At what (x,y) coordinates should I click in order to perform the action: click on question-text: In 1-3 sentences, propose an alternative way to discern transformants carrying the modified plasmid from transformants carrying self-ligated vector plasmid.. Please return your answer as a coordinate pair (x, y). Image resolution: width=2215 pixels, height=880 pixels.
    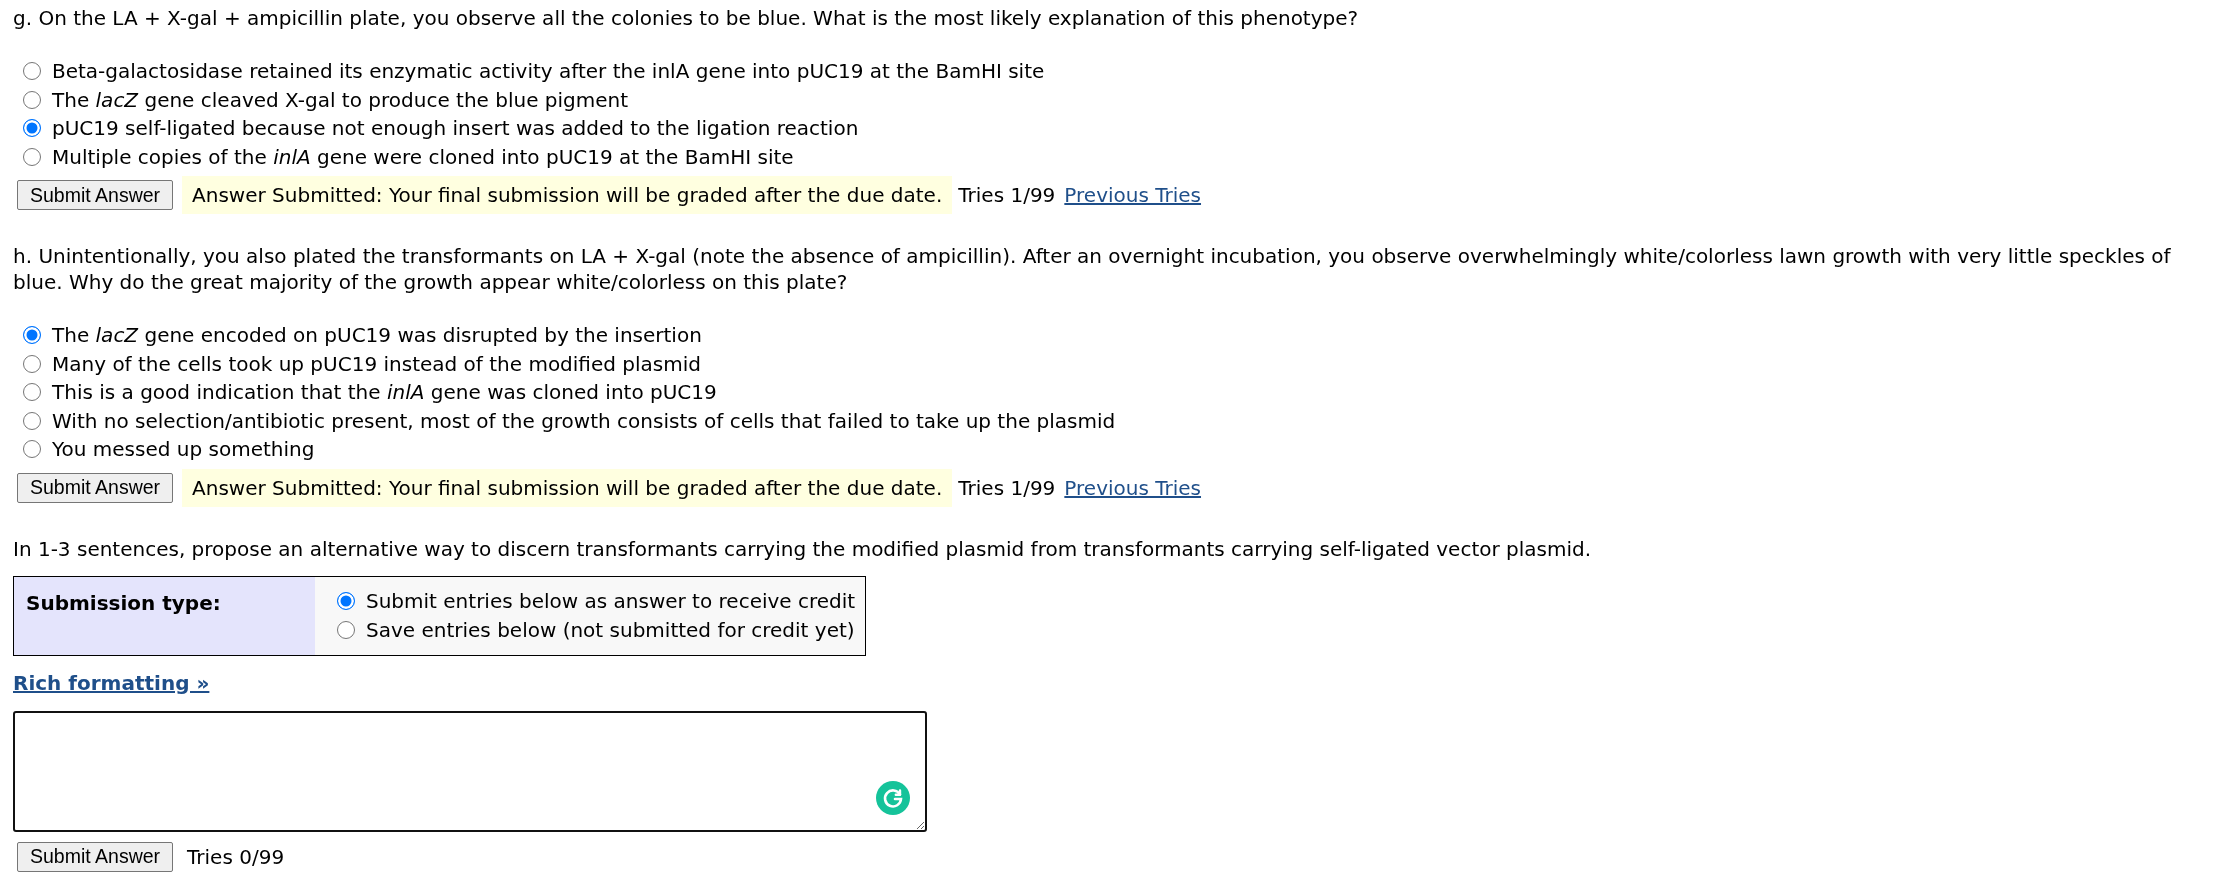
    Looking at the image, I should click on (803, 548).